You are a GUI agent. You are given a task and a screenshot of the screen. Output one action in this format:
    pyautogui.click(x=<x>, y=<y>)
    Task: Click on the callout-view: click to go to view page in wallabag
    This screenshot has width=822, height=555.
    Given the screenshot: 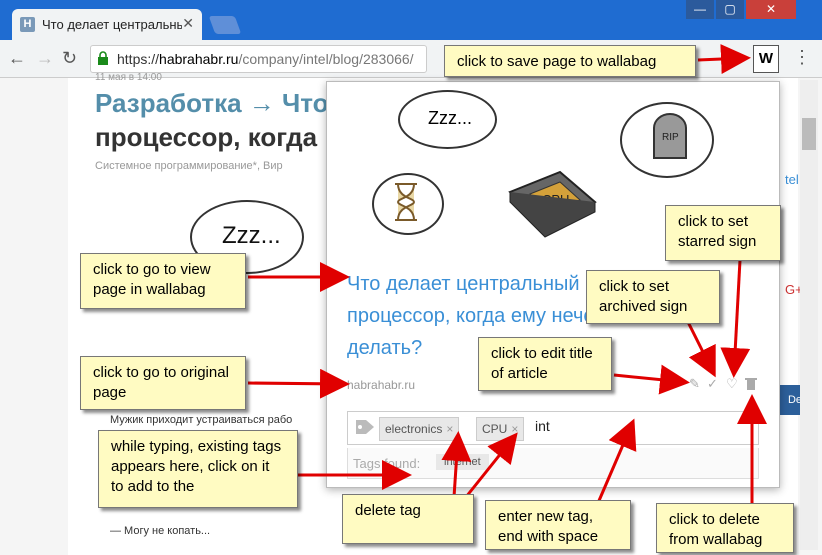 What is the action you would take?
    pyautogui.click(x=163, y=281)
    